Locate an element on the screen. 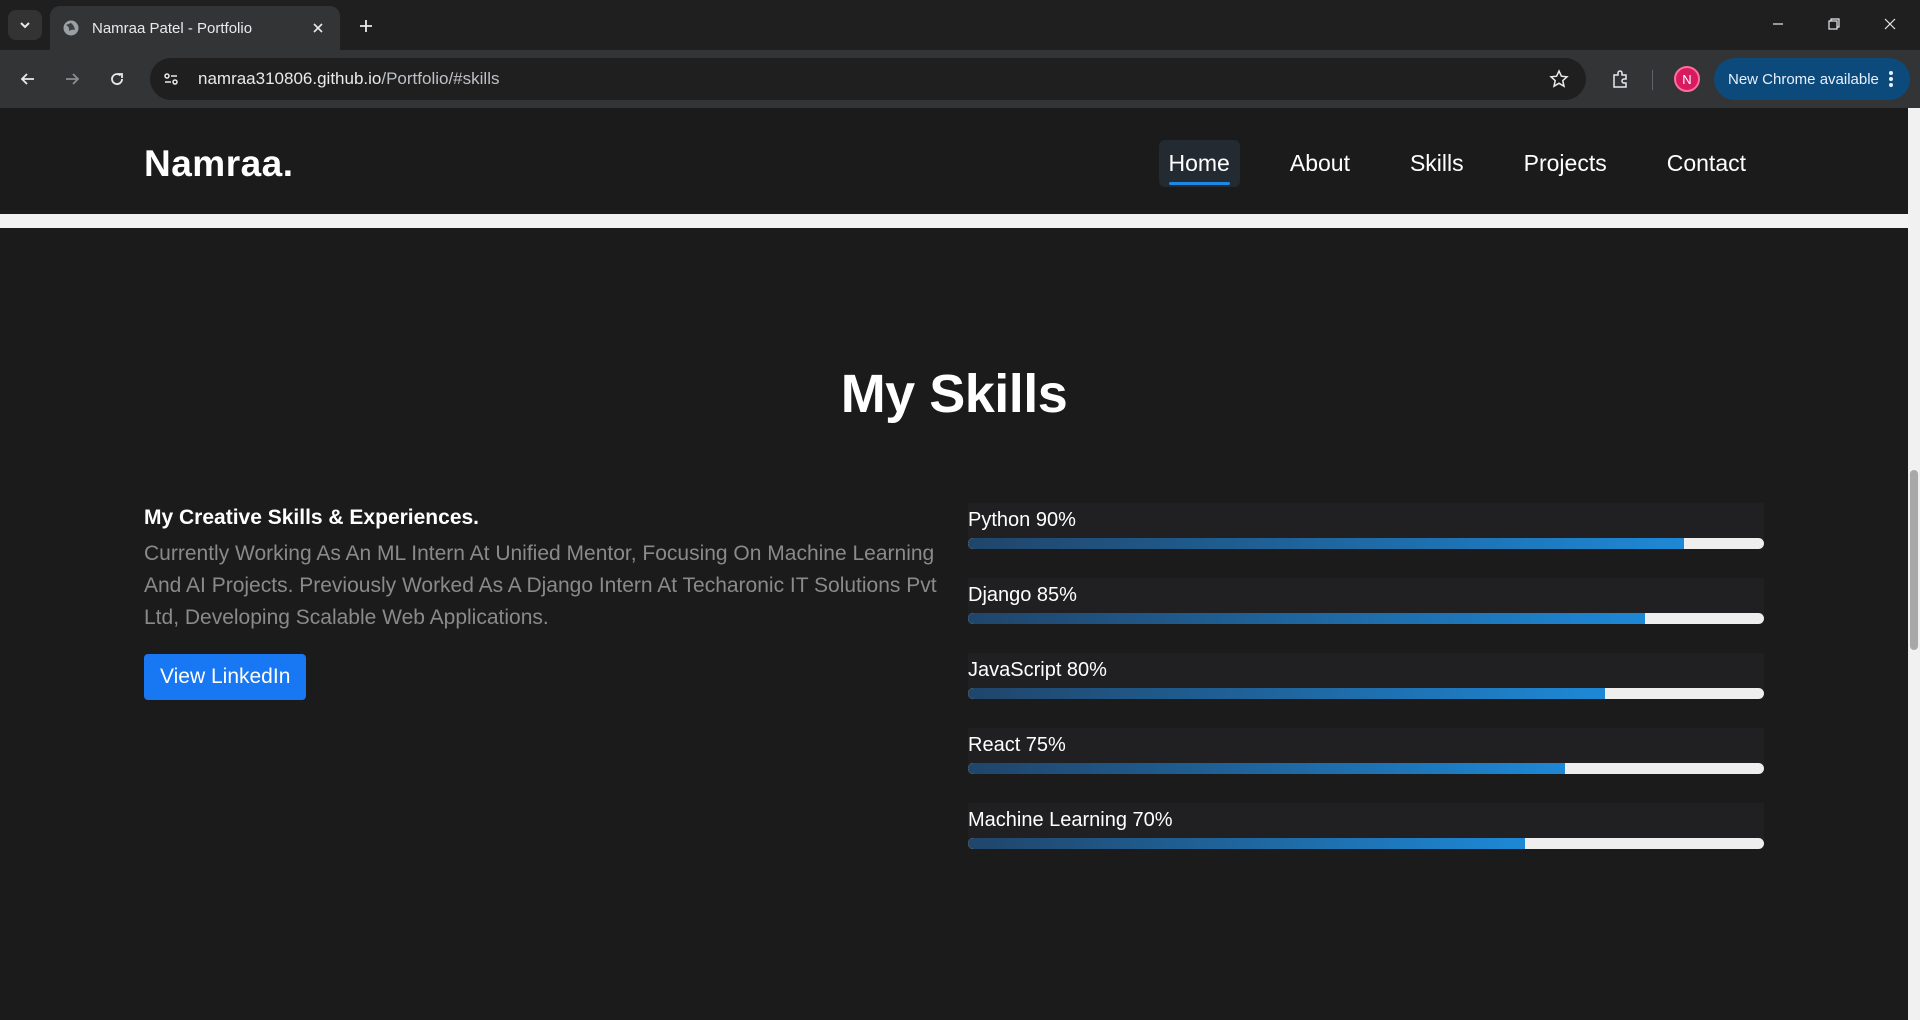 This screenshot has height=1020, width=1920. globe-icon is located at coordinates (71, 28).